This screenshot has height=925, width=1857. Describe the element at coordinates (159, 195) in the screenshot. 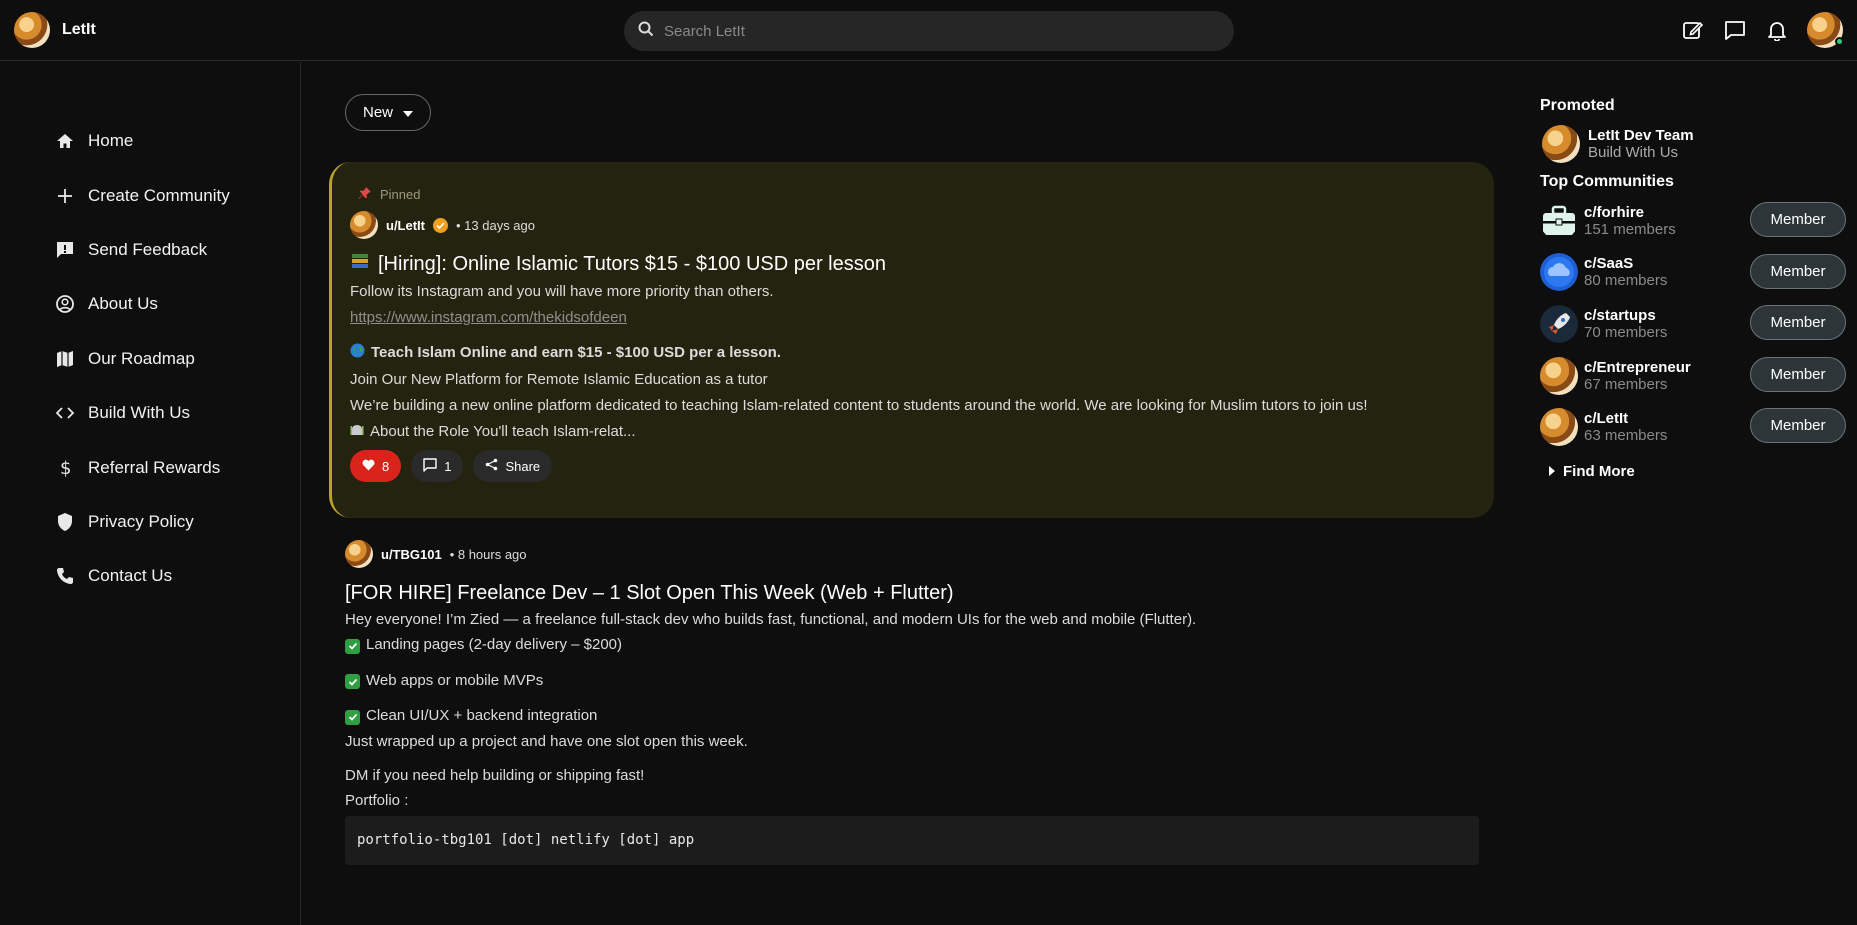

I see `sidebar-item-label: Create Community` at that location.